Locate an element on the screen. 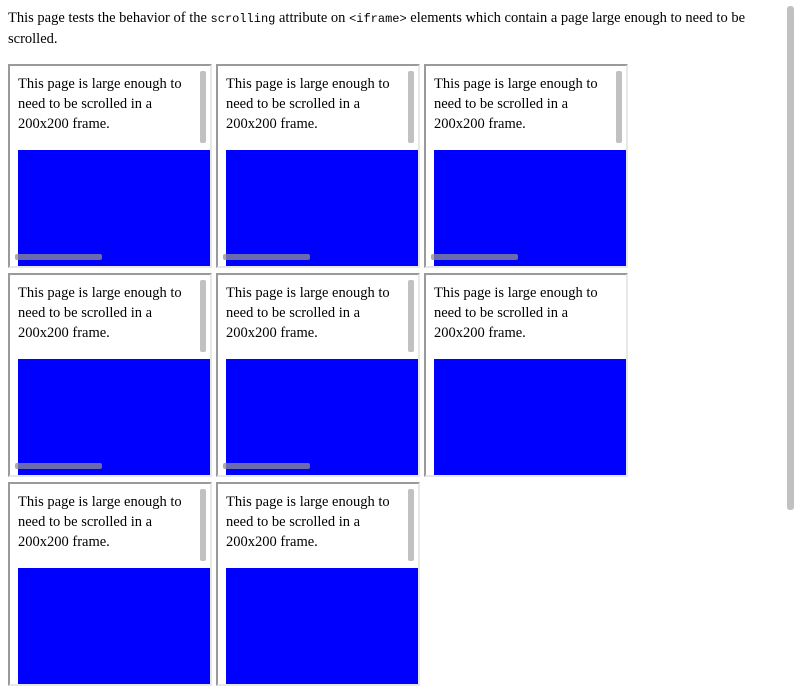 This screenshot has width=800, height=686. intro-text-before: This page tests the behavior of the is located at coordinates (109, 18).